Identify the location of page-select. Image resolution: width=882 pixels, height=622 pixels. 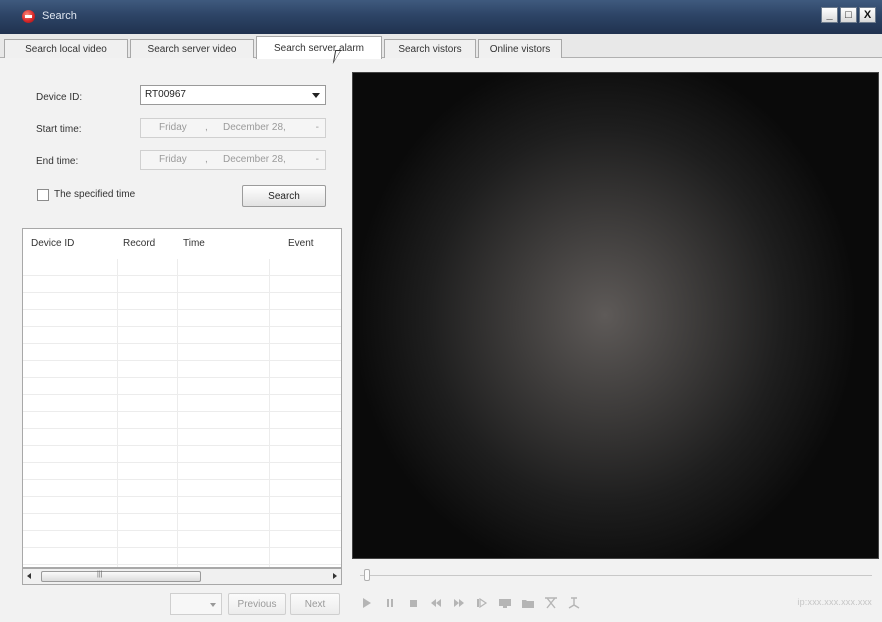
(196, 604).